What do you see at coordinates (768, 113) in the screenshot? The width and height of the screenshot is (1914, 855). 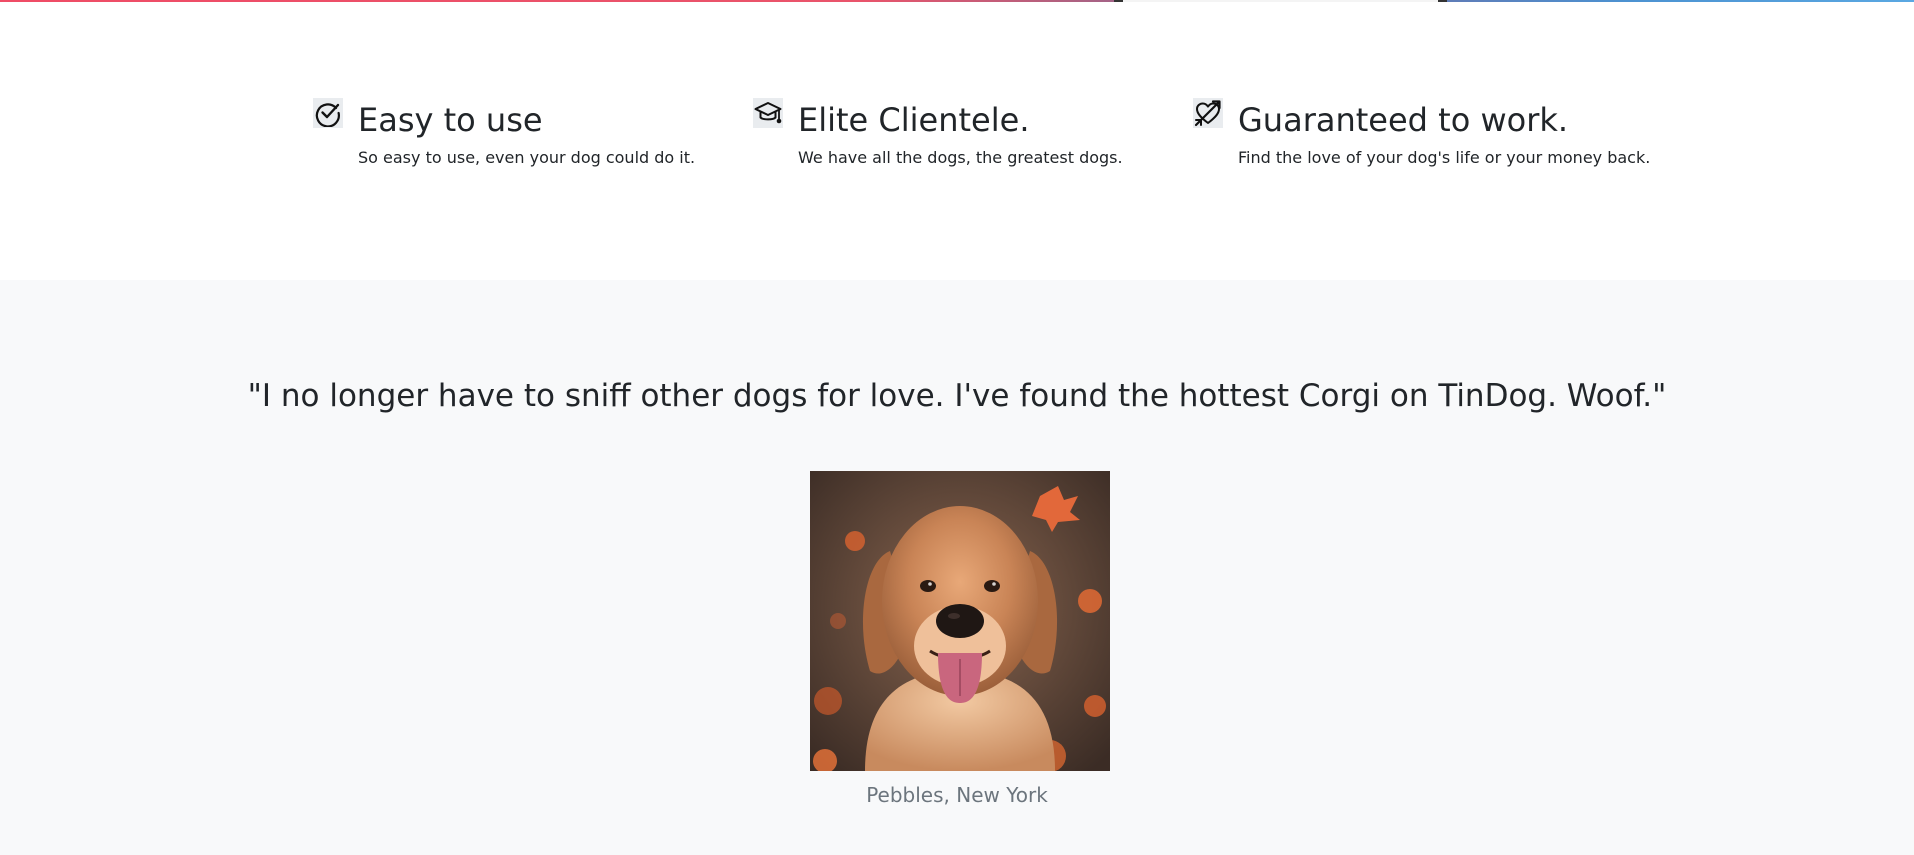 I see `graduation-cap-icon` at bounding box center [768, 113].